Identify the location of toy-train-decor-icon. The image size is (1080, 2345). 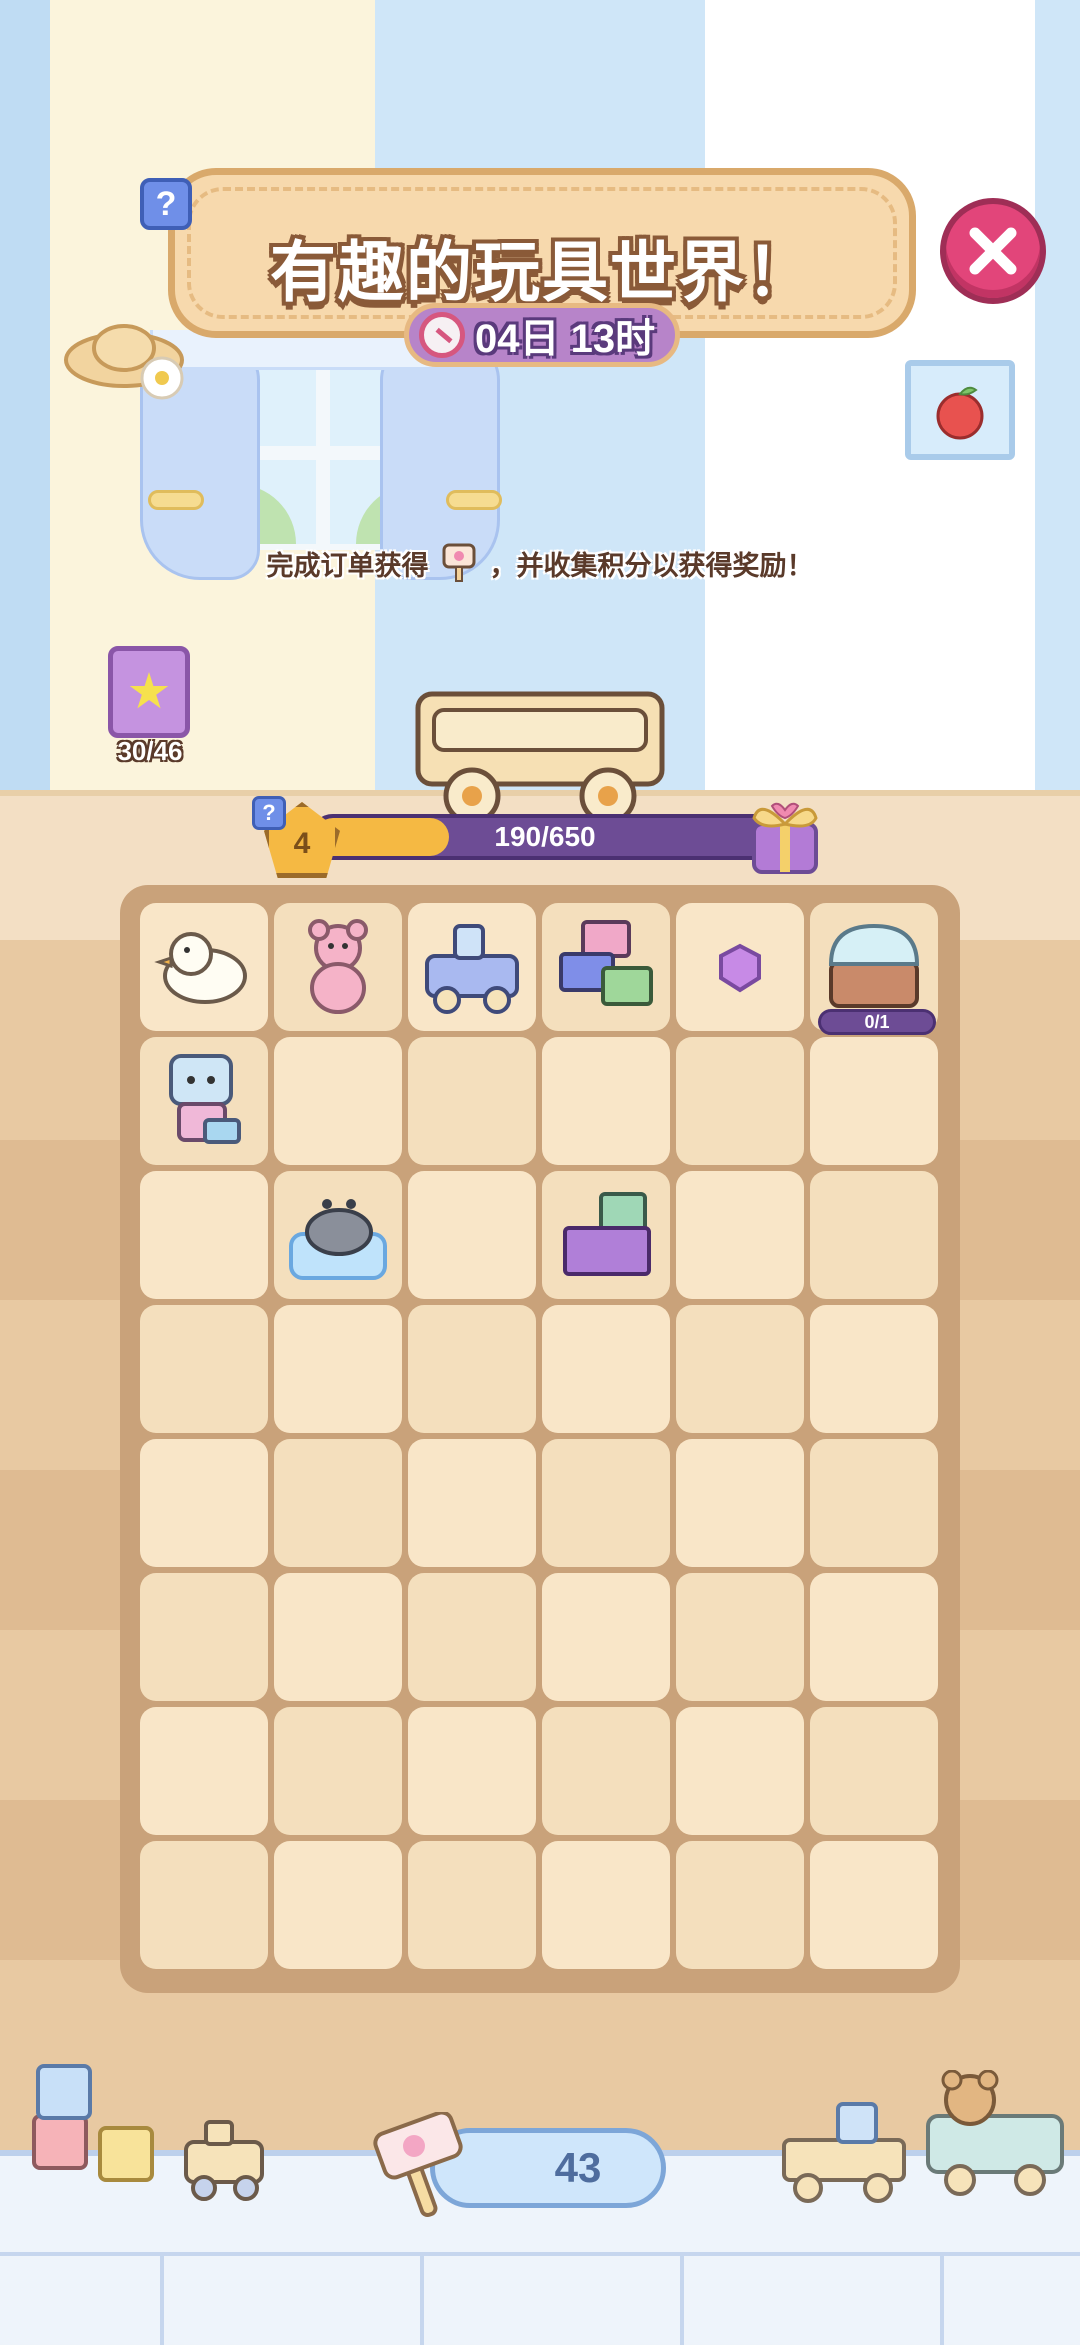
(224, 2160).